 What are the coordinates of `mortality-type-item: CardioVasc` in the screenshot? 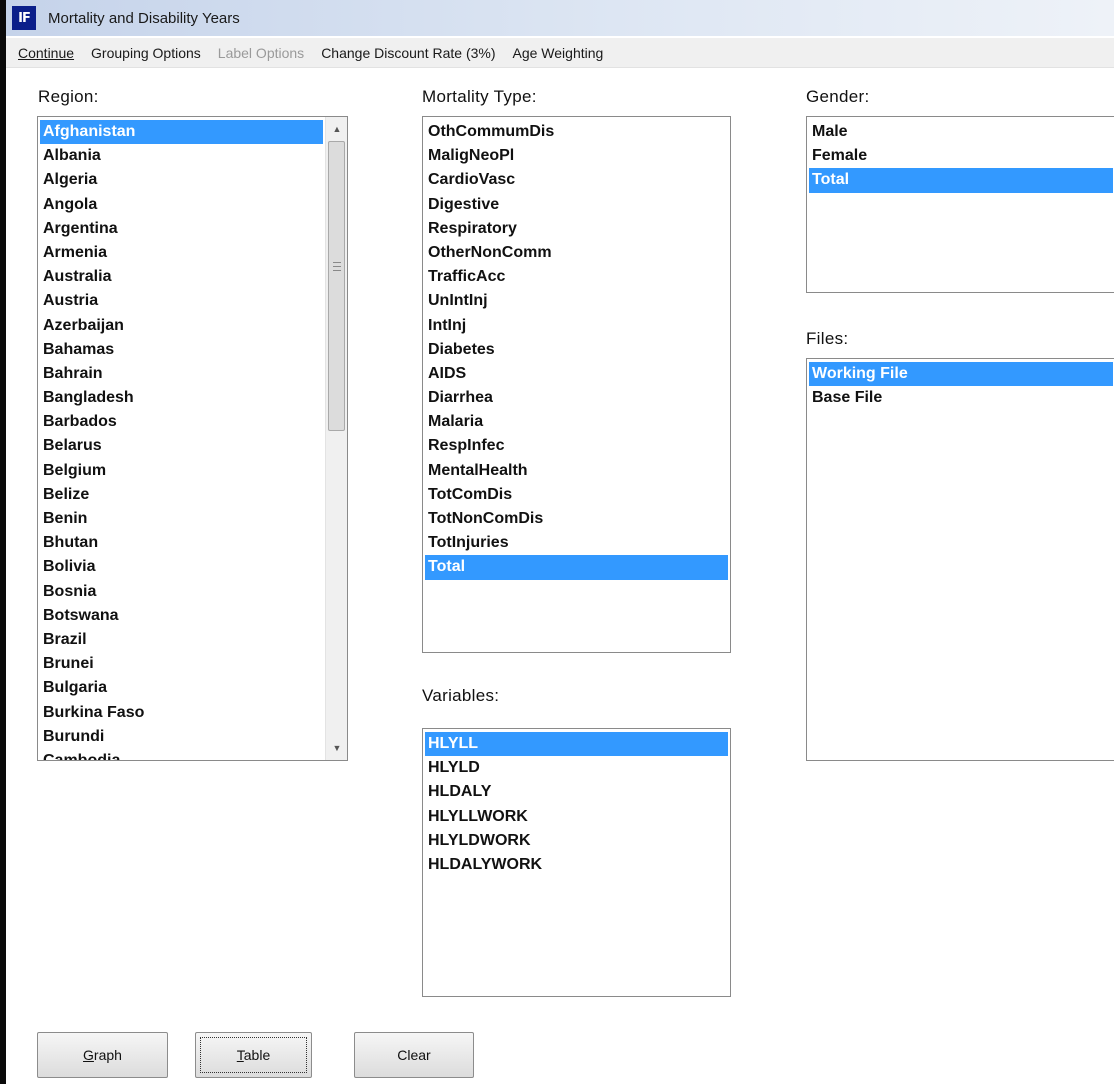 It's located at (576, 180).